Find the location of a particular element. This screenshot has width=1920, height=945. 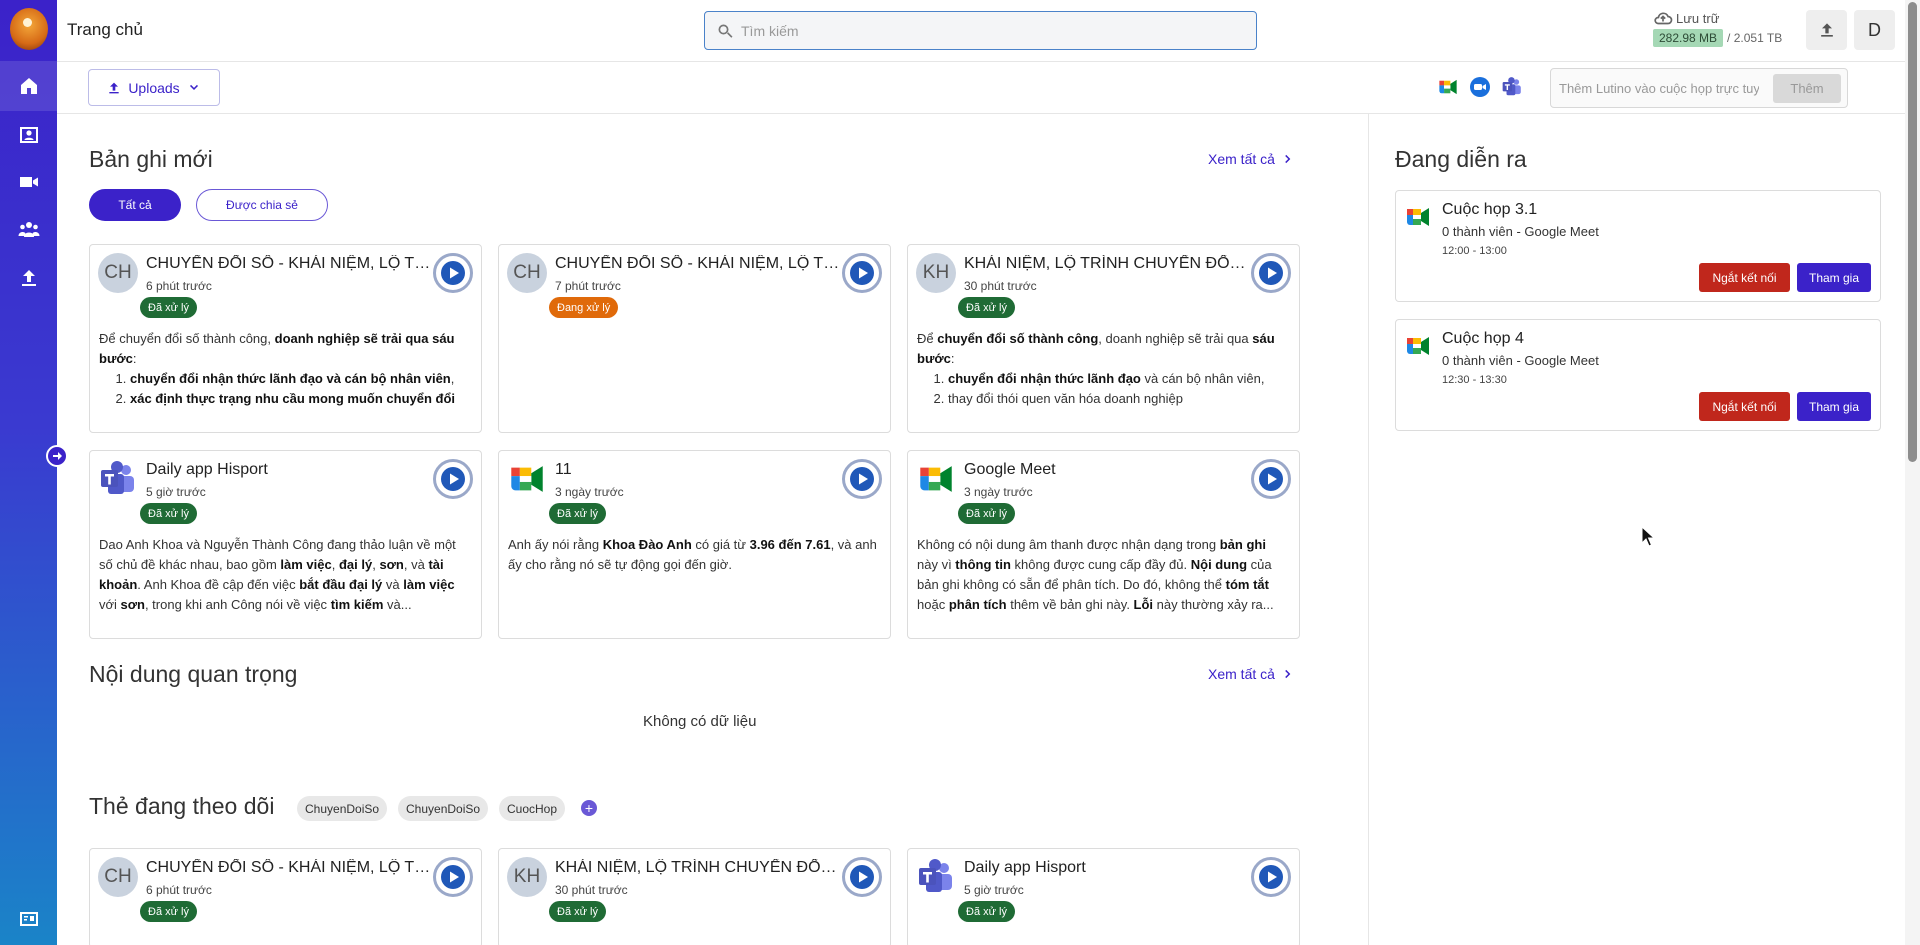

sidebar-item-home is located at coordinates (28, 86).